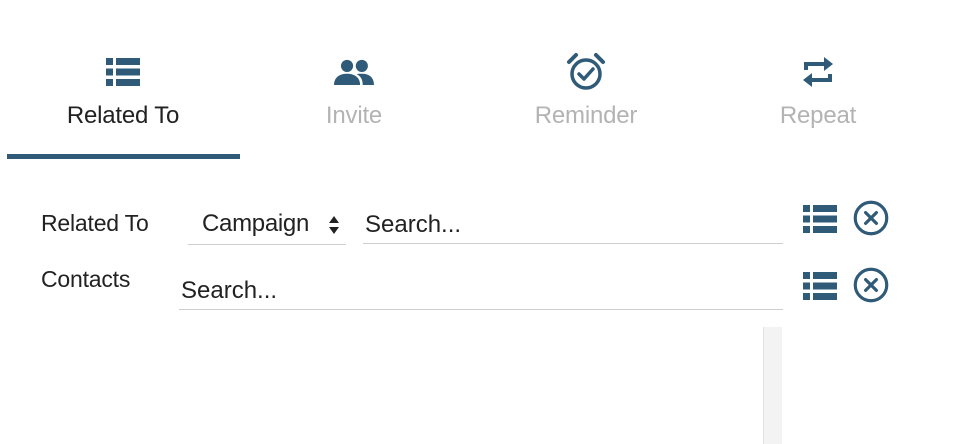 The width and height of the screenshot is (963, 444). I want to click on related-to-label: Related To, so click(95, 223).